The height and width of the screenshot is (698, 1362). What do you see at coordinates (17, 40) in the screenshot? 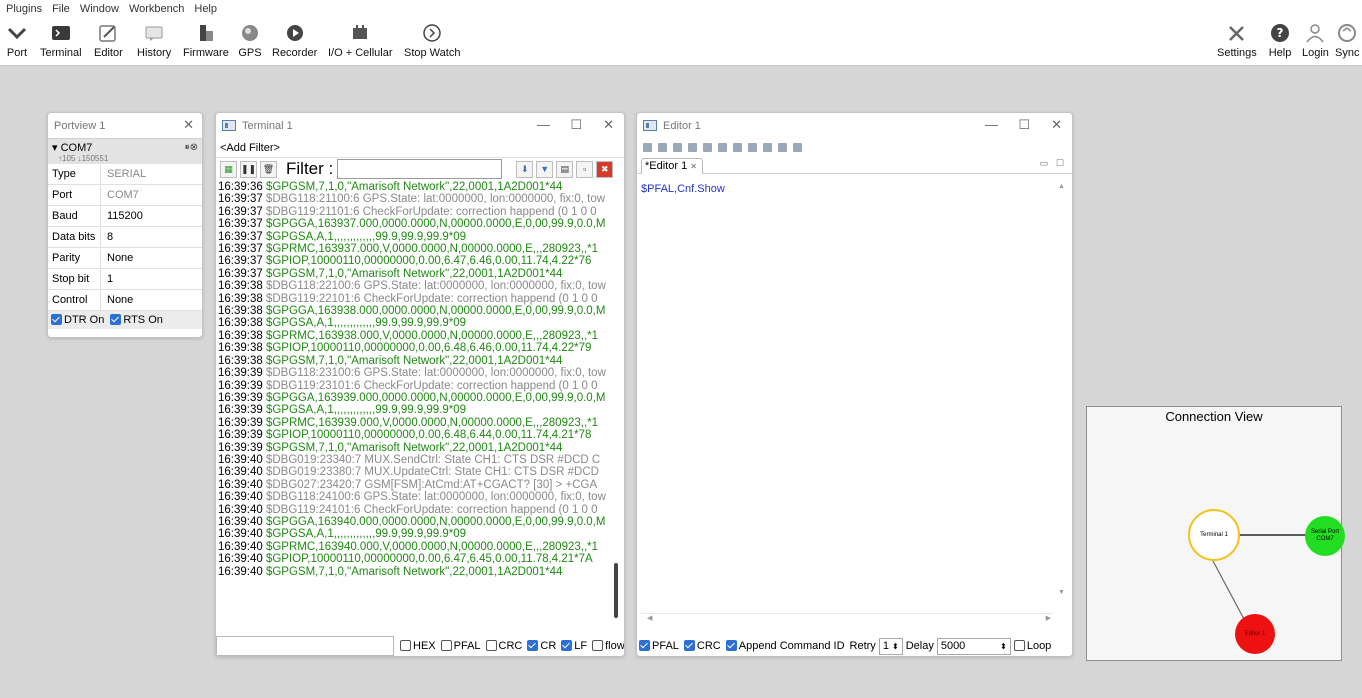
I see `toolbar-port-button: Port` at bounding box center [17, 40].